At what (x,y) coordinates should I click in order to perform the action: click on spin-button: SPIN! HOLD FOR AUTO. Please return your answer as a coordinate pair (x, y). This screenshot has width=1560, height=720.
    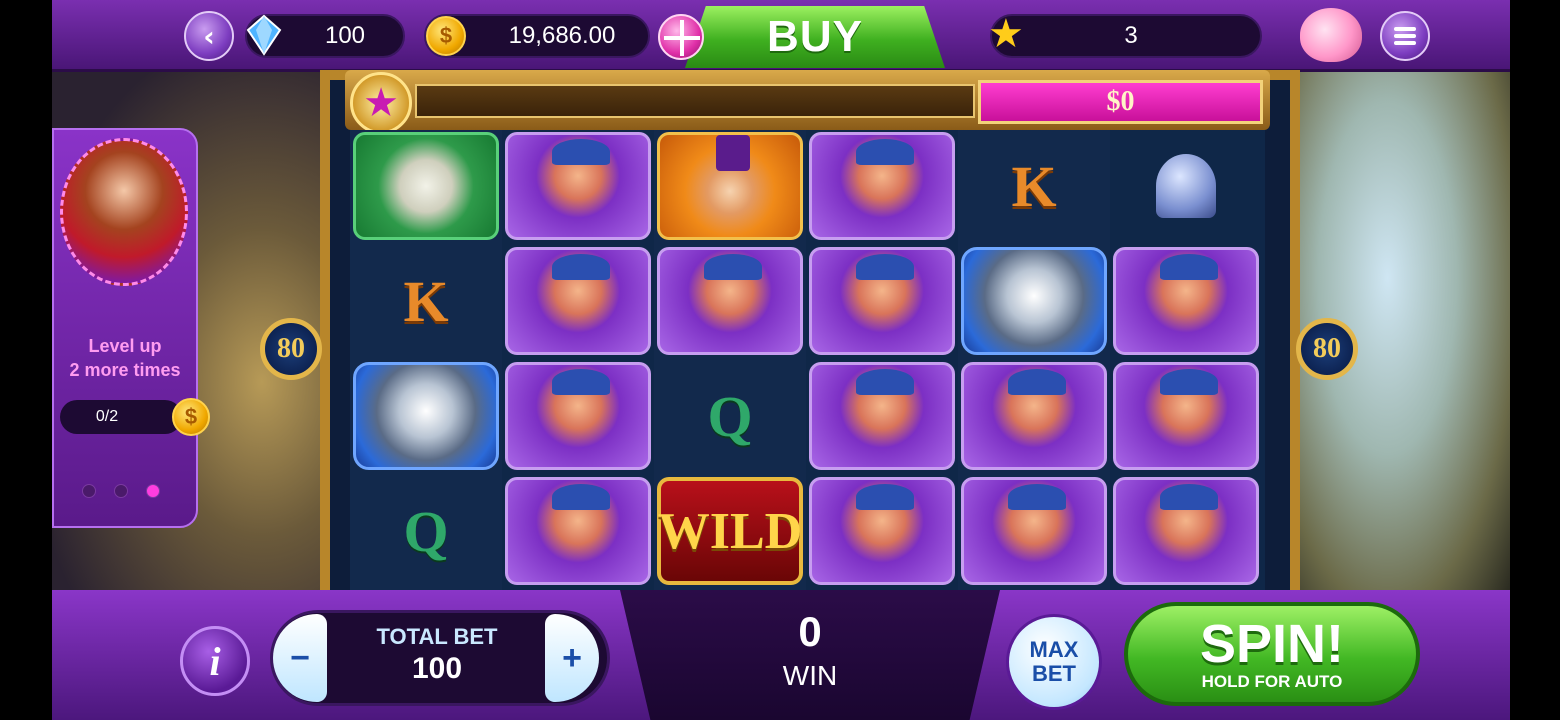
    Looking at the image, I should click on (1272, 654).